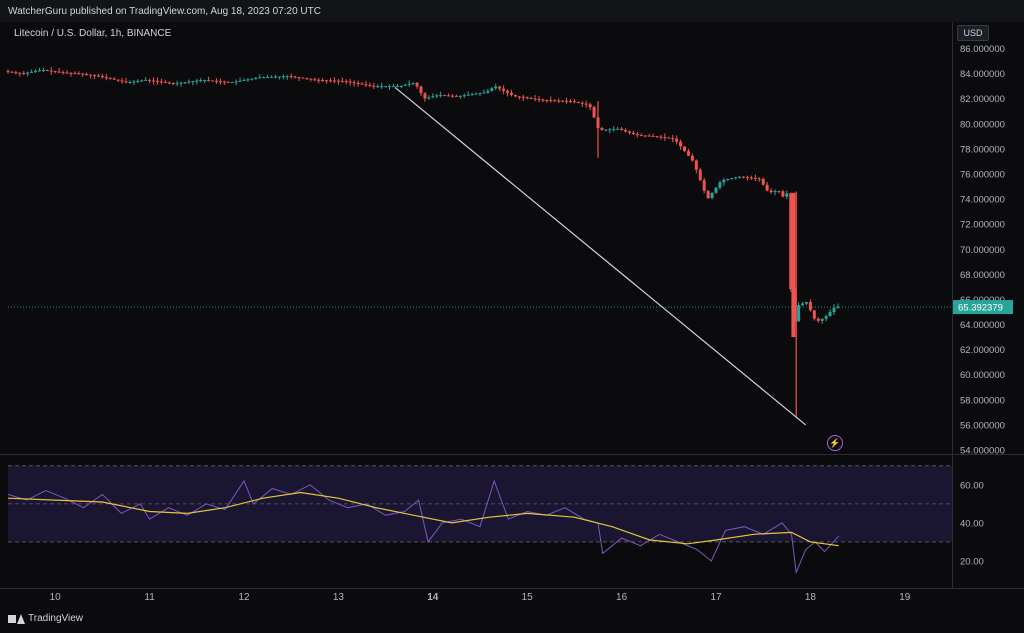  Describe the element at coordinates (973, 33) in the screenshot. I see `currency-button: USD` at that location.